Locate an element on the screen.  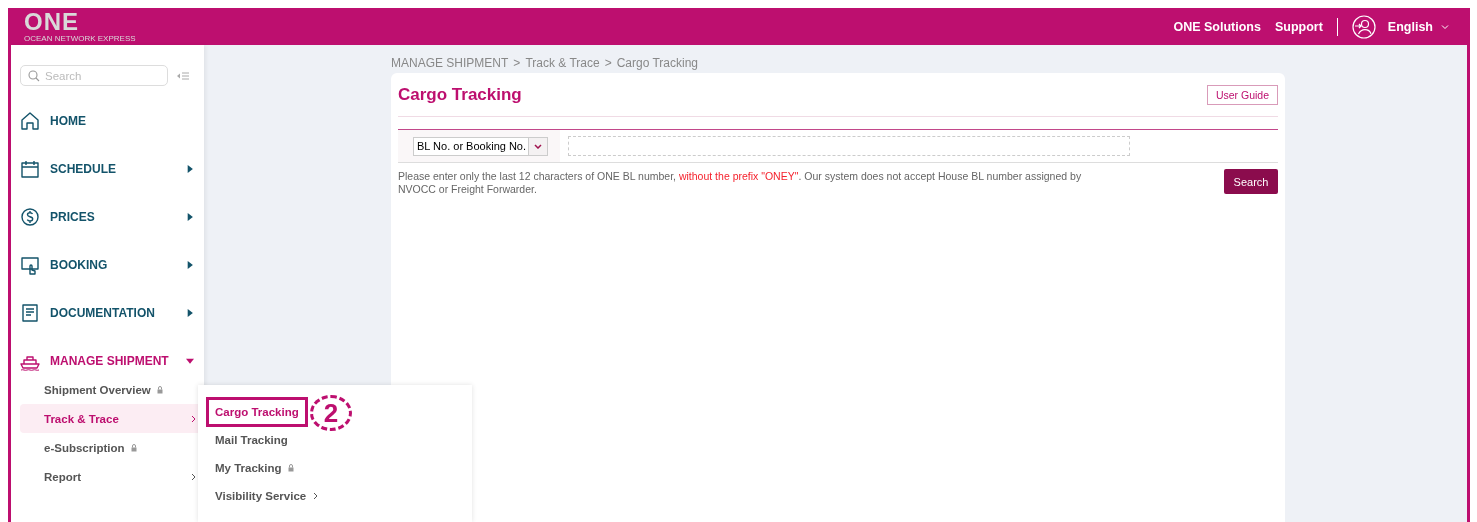
dollar-icon is located at coordinates (30, 217).